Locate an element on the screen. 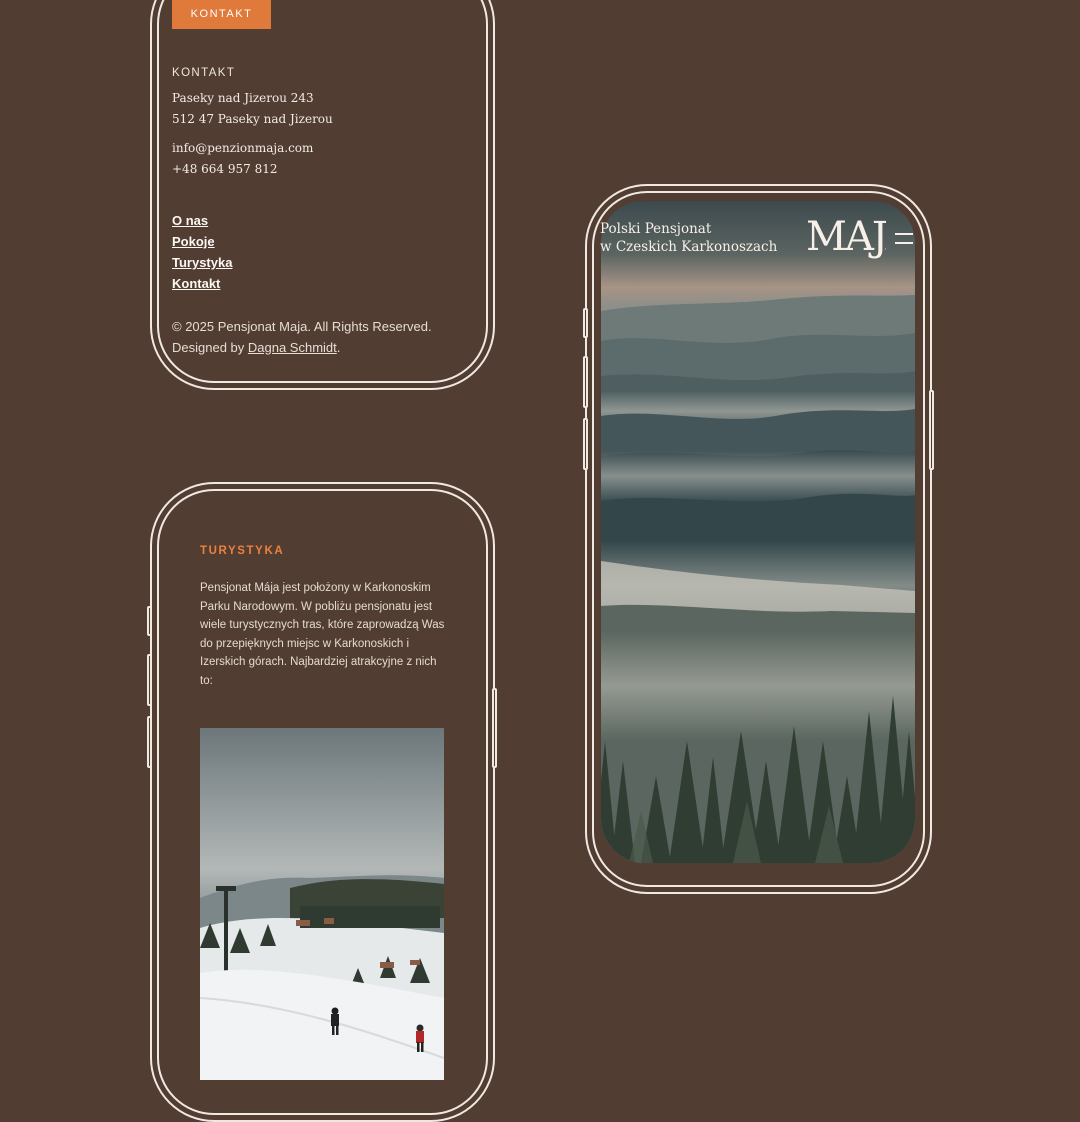 The width and height of the screenshot is (1080, 1122). maja-logo: MAJA is located at coordinates (846, 237).